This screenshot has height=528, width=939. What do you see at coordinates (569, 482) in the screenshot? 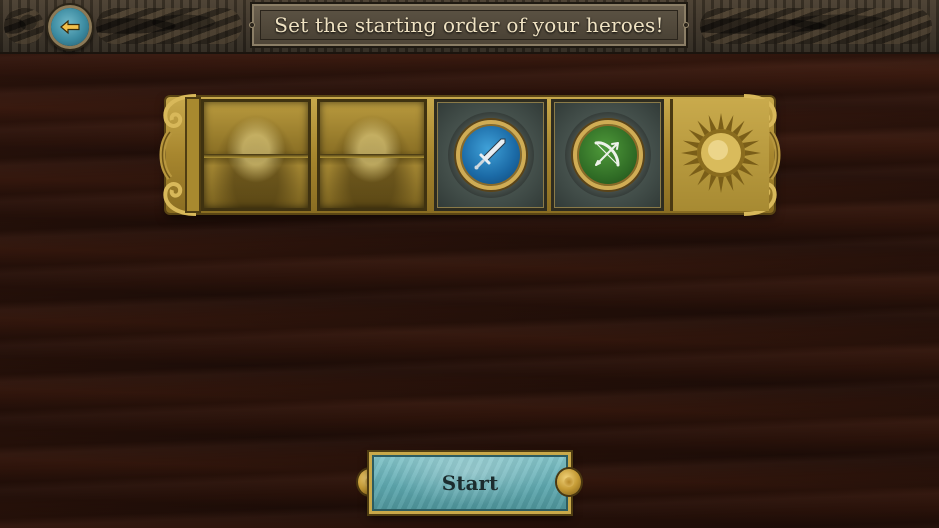
I see `start-button-stud-right` at bounding box center [569, 482].